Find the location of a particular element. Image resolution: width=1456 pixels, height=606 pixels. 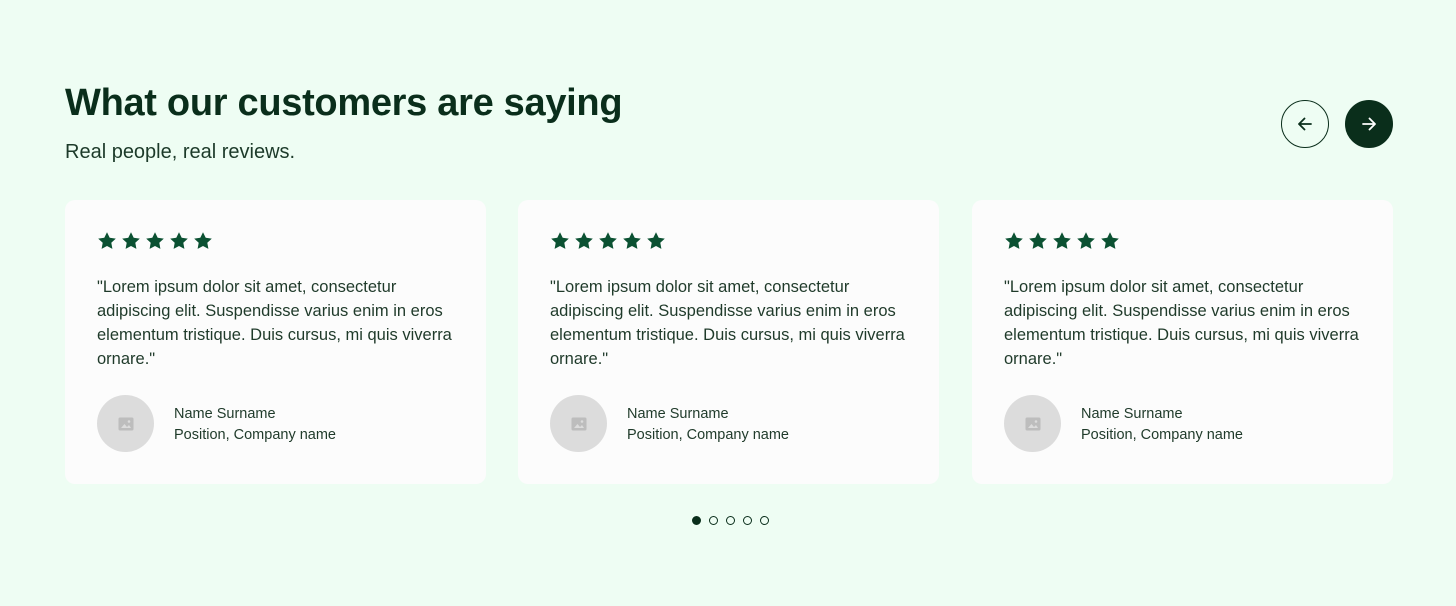

section-title: What our customers are saying is located at coordinates (344, 103).